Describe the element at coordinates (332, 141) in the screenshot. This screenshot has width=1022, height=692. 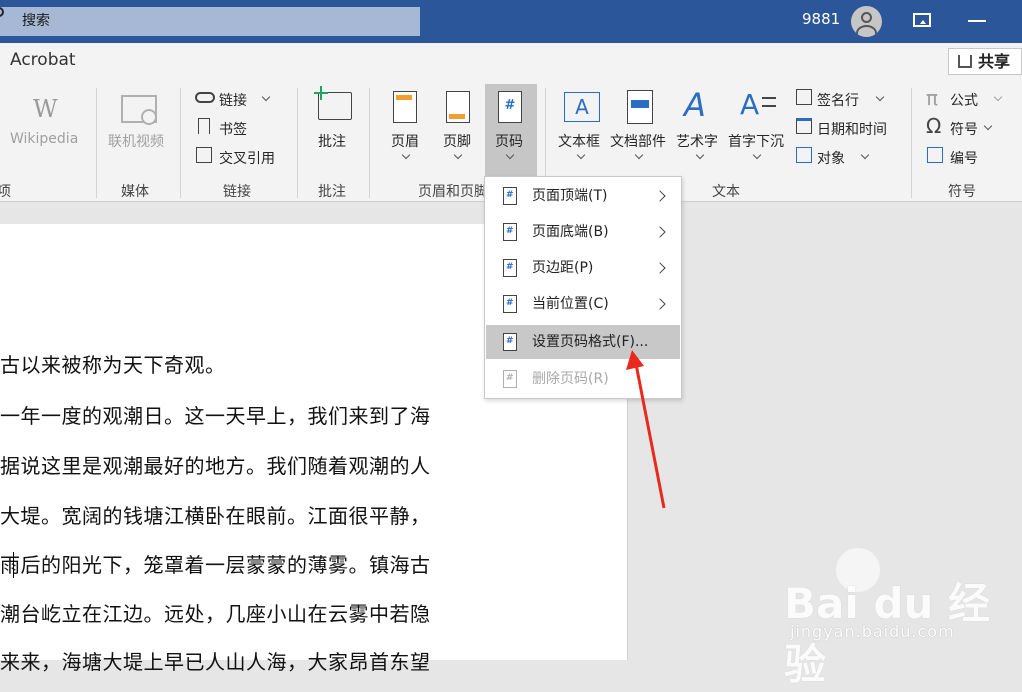
I see `comment-button: 批注` at that location.